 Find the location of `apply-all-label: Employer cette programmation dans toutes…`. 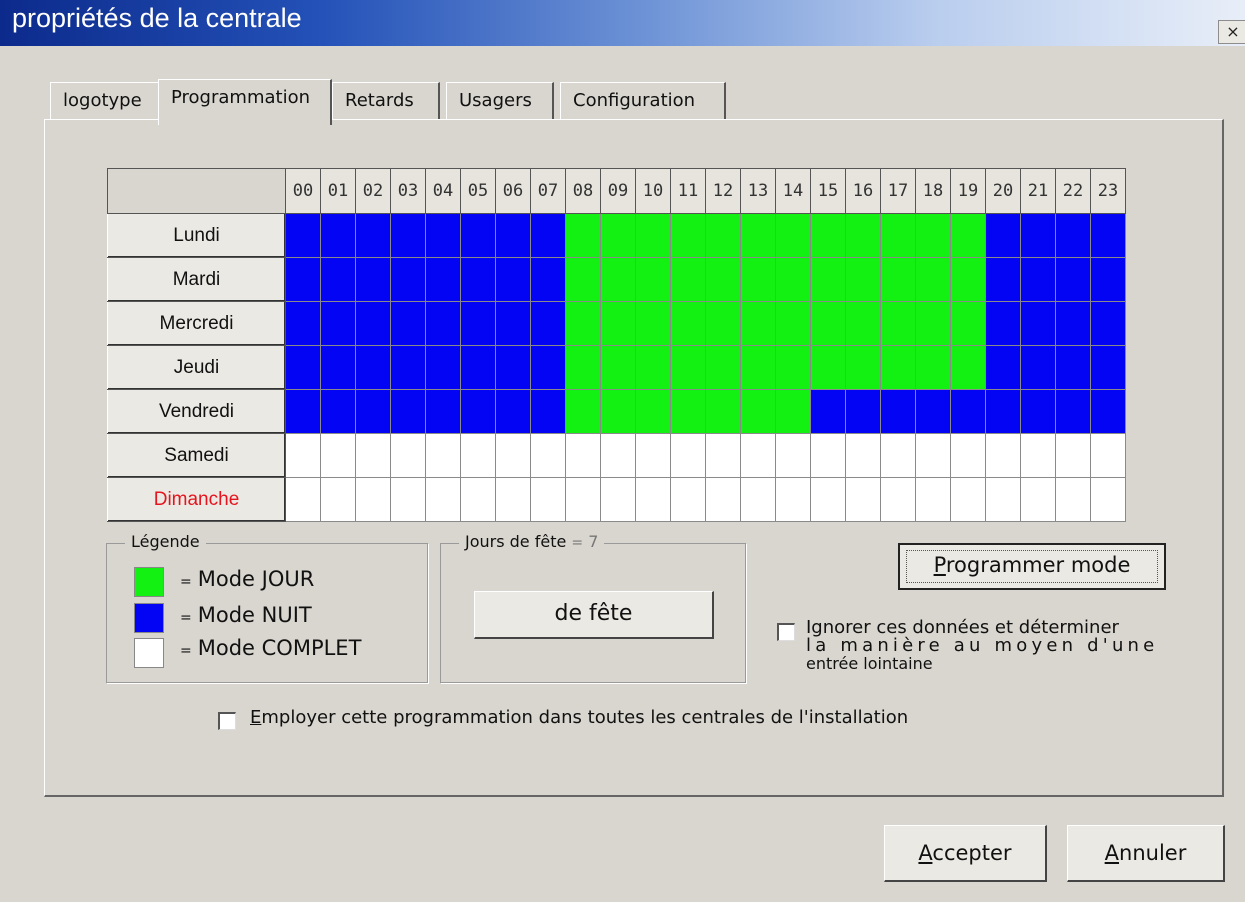

apply-all-label: Employer cette programmation dans toutes… is located at coordinates (579, 718).